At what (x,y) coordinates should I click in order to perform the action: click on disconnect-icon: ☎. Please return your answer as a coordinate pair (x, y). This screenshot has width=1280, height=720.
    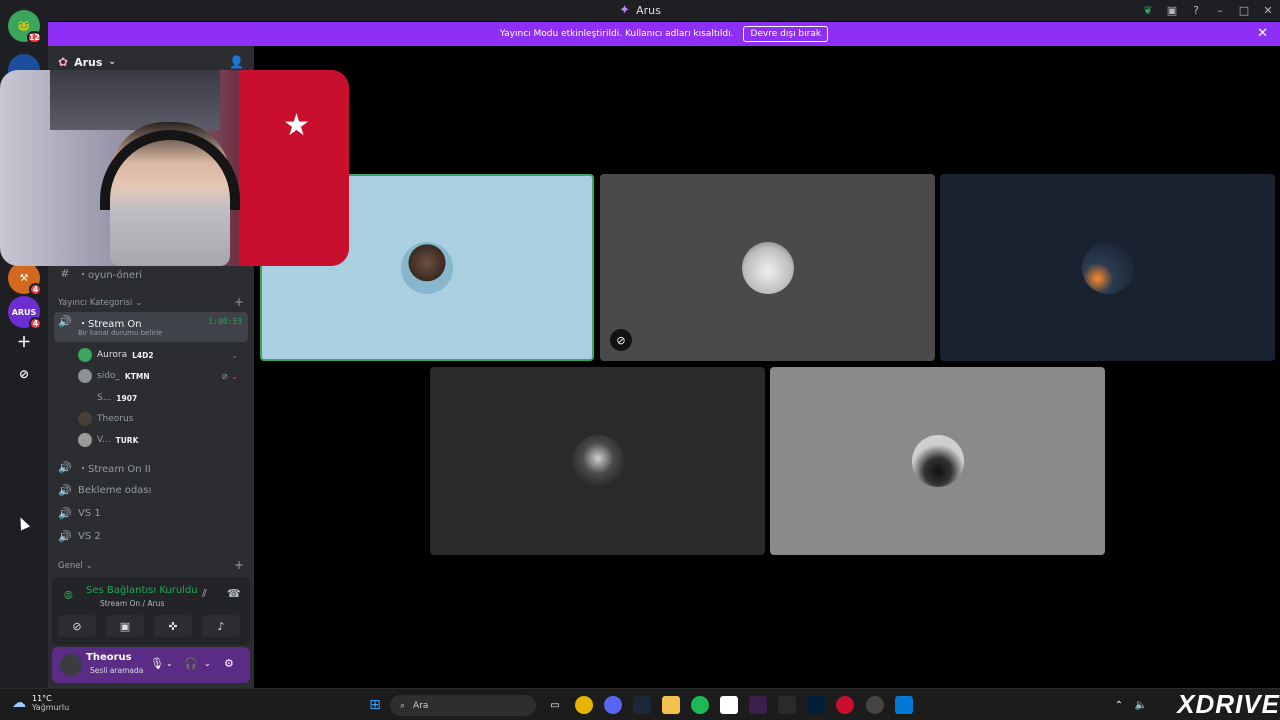
    Looking at the image, I should click on (234, 593).